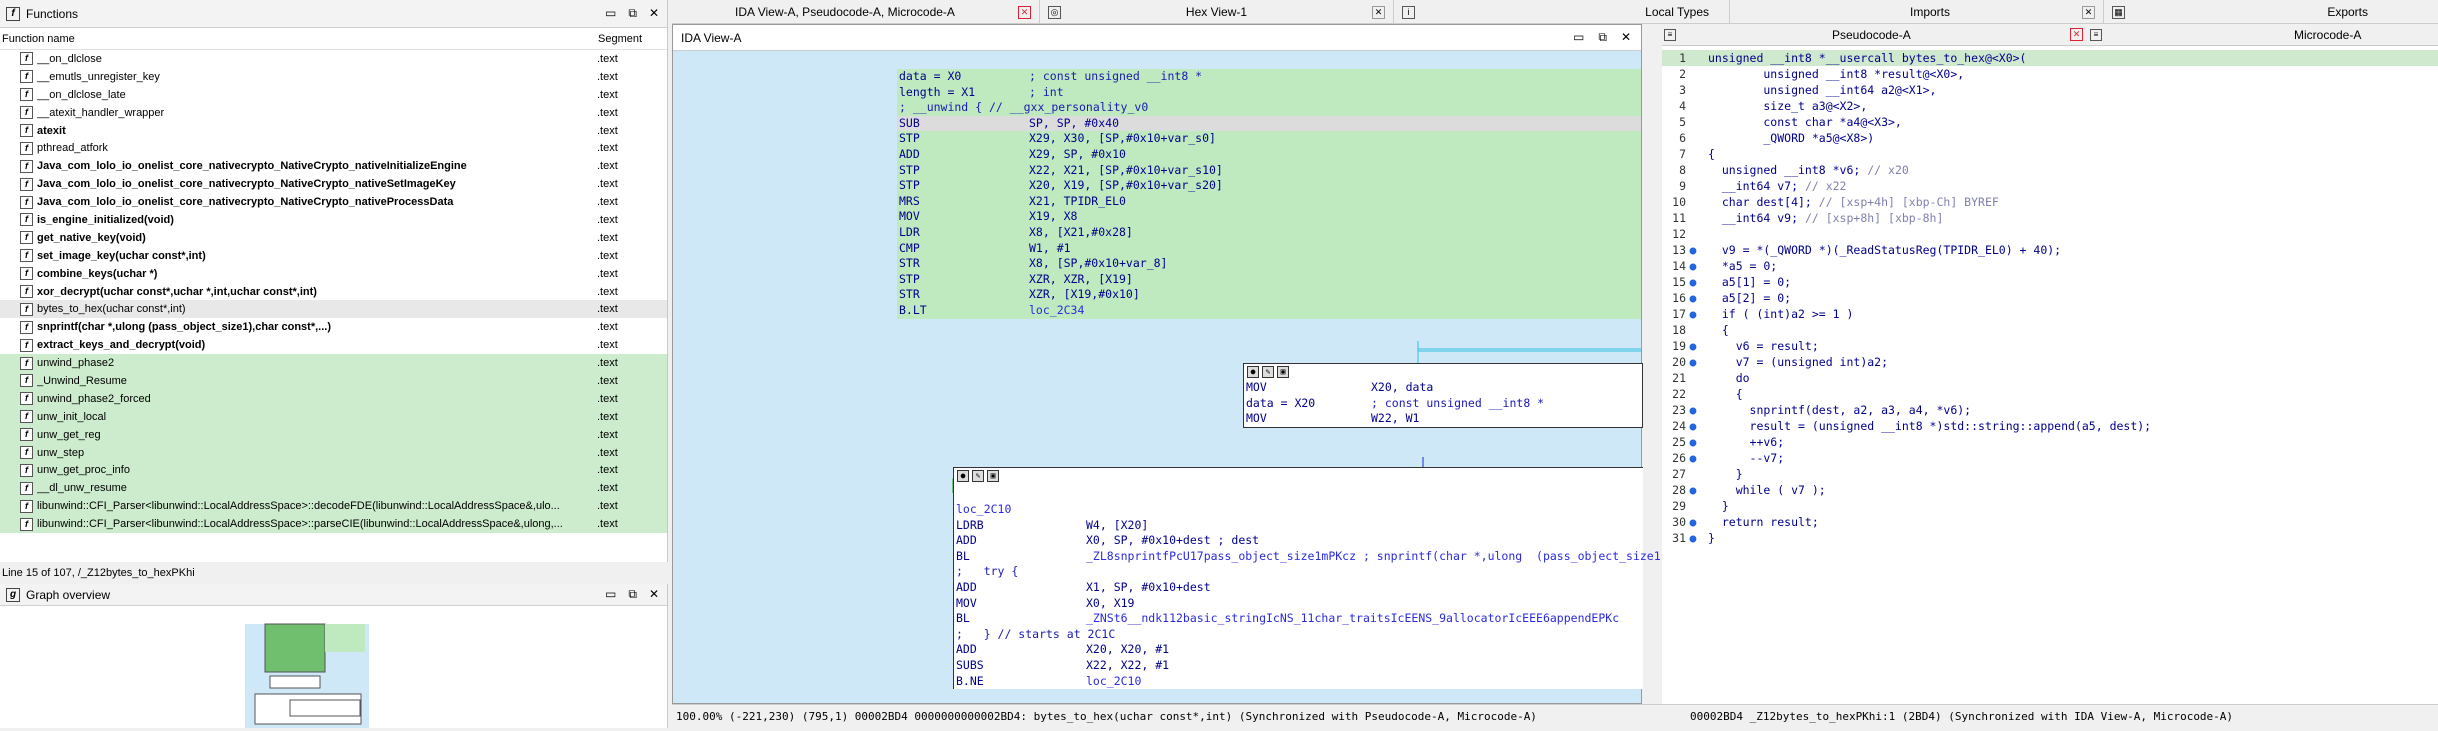  What do you see at coordinates (1269, 279) in the screenshot?
I see `asm-line: STP XZR, XZR, [X19]` at bounding box center [1269, 279].